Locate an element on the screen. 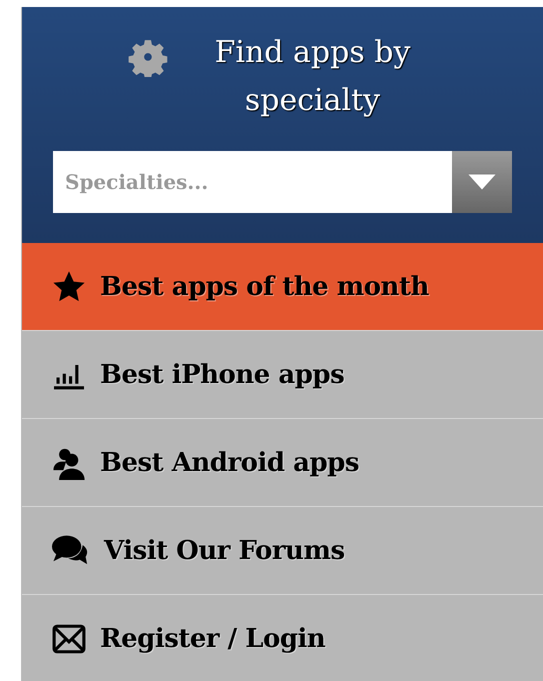  menu-item: Register / Login is located at coordinates (282, 637).